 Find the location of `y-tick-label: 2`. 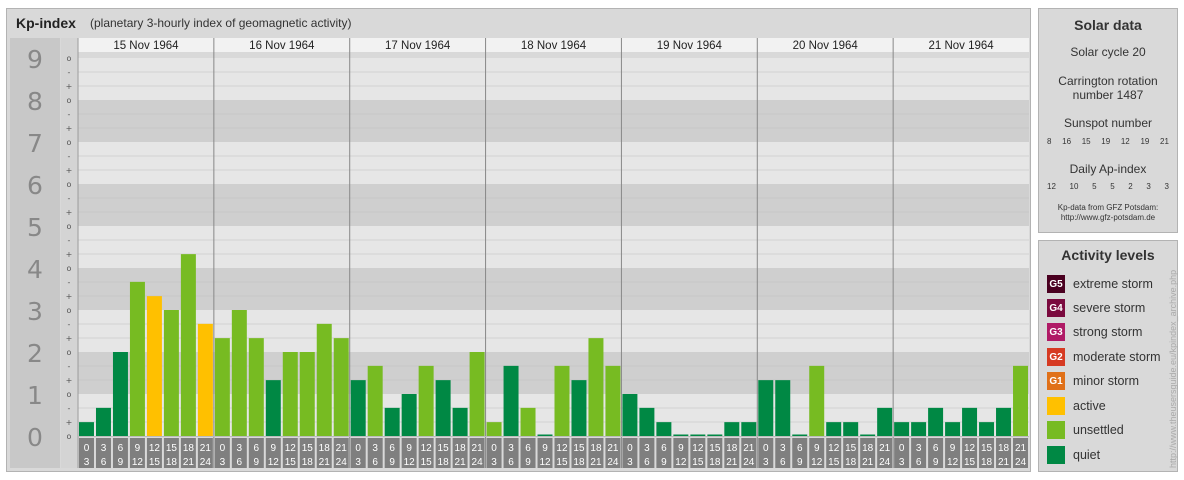

y-tick-label: 2 is located at coordinates (35, 353).